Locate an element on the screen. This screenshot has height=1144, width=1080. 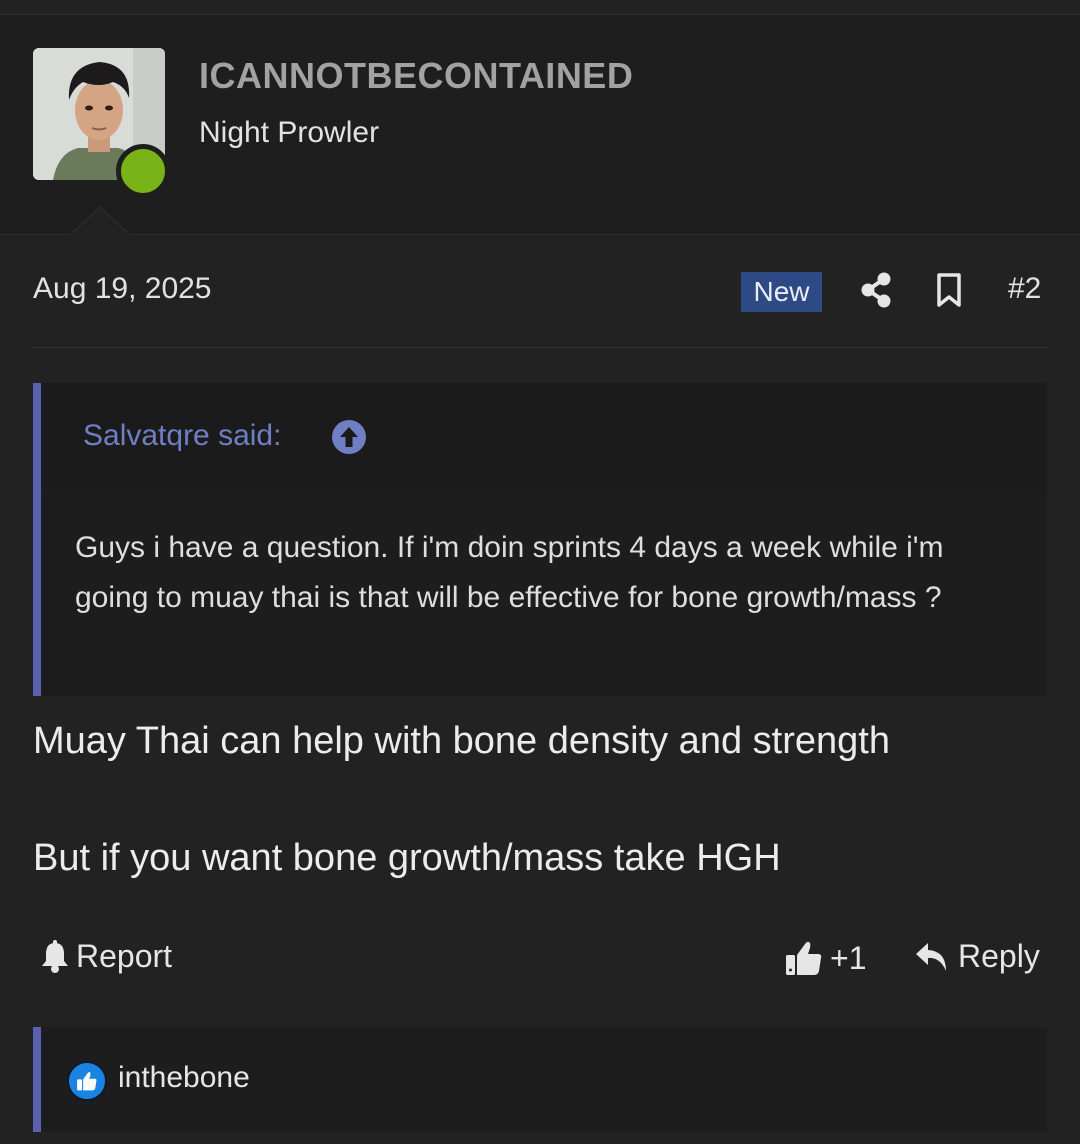
like-reaction-icon is located at coordinates (87, 1081).